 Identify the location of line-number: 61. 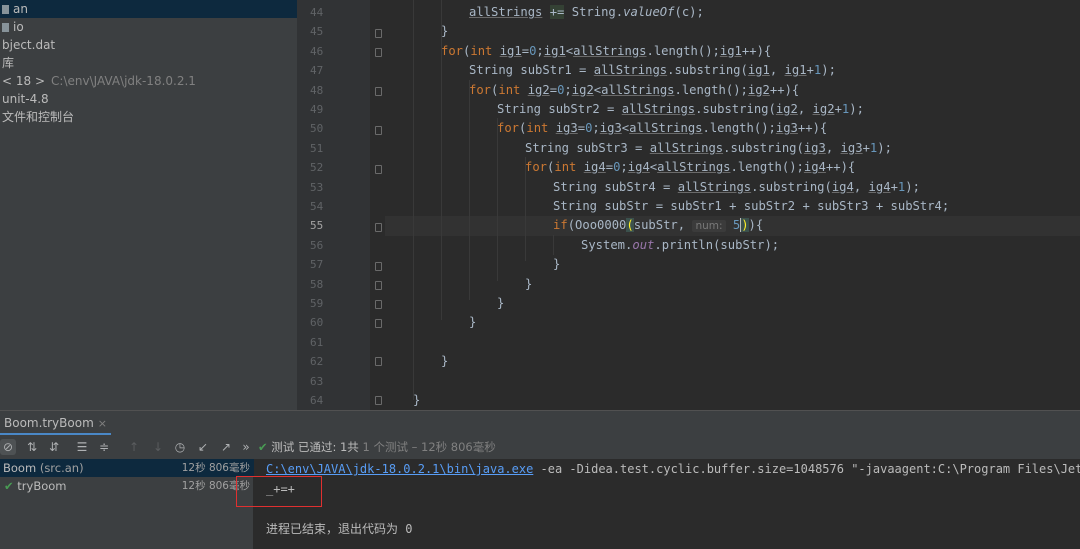
(317, 342).